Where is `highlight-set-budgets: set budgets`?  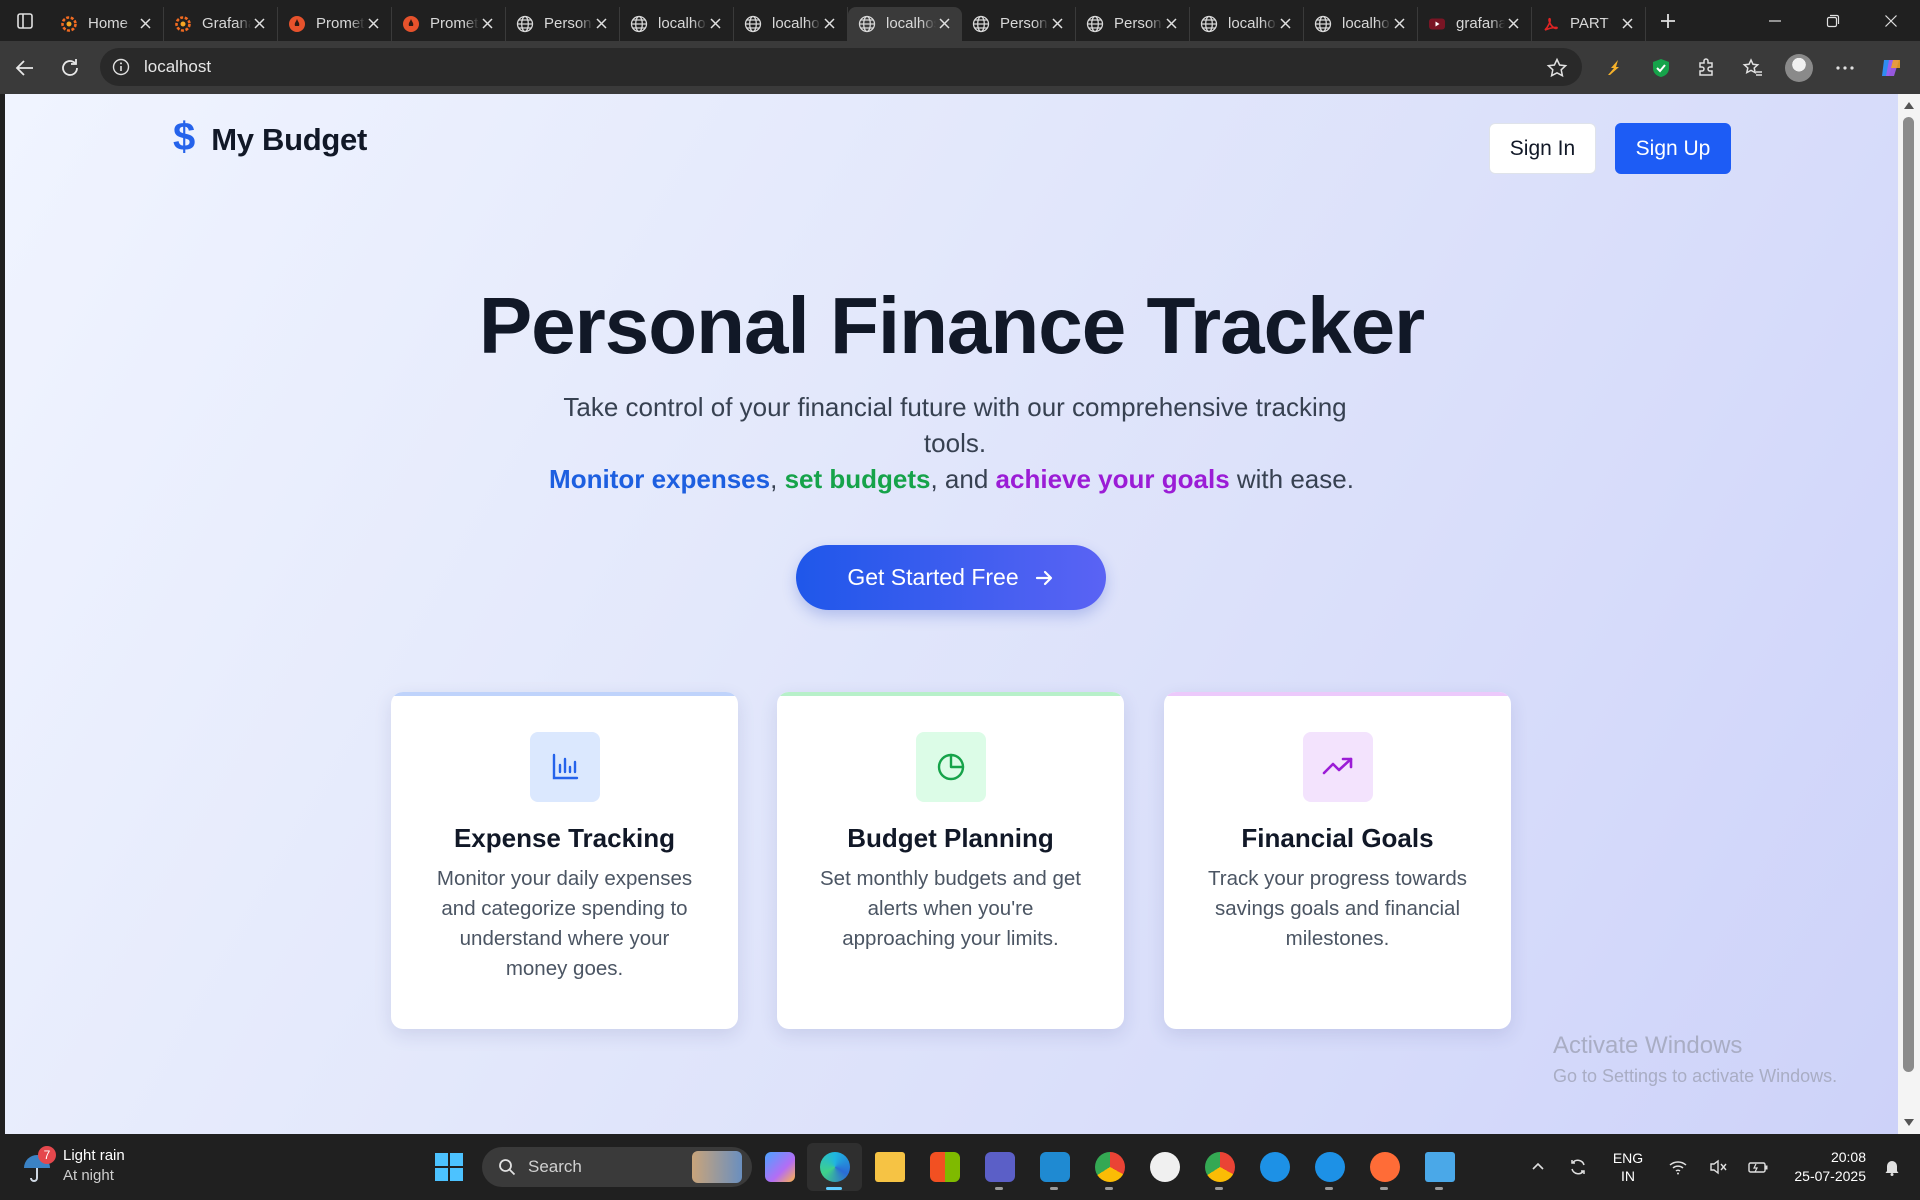
highlight-set-budgets: set budgets is located at coordinates (857, 479).